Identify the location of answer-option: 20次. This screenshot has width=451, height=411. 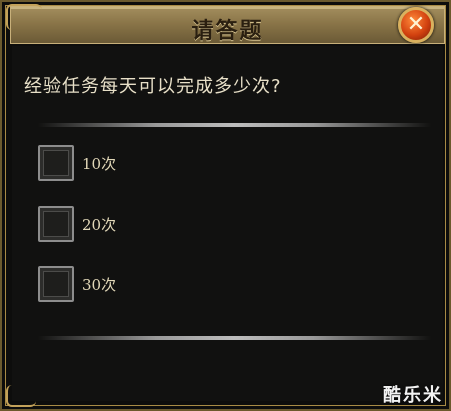
(77, 224).